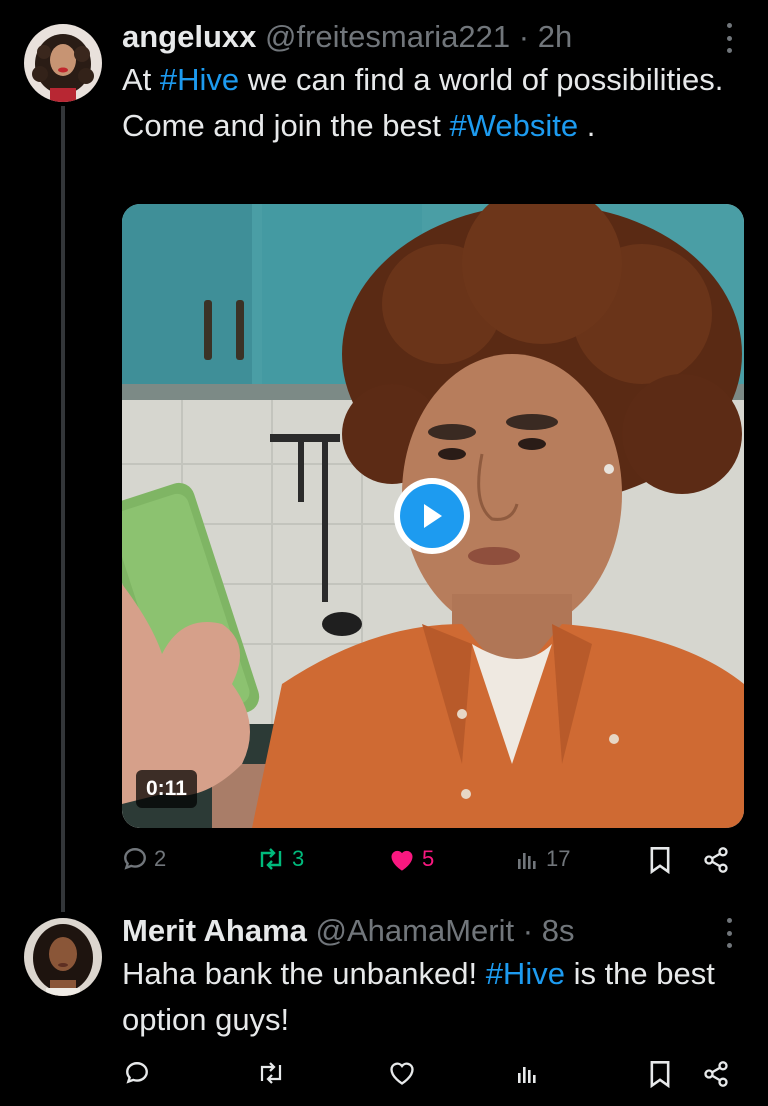 This screenshot has width=768, height=1106. I want to click on repost-icon, so click(271, 1073).